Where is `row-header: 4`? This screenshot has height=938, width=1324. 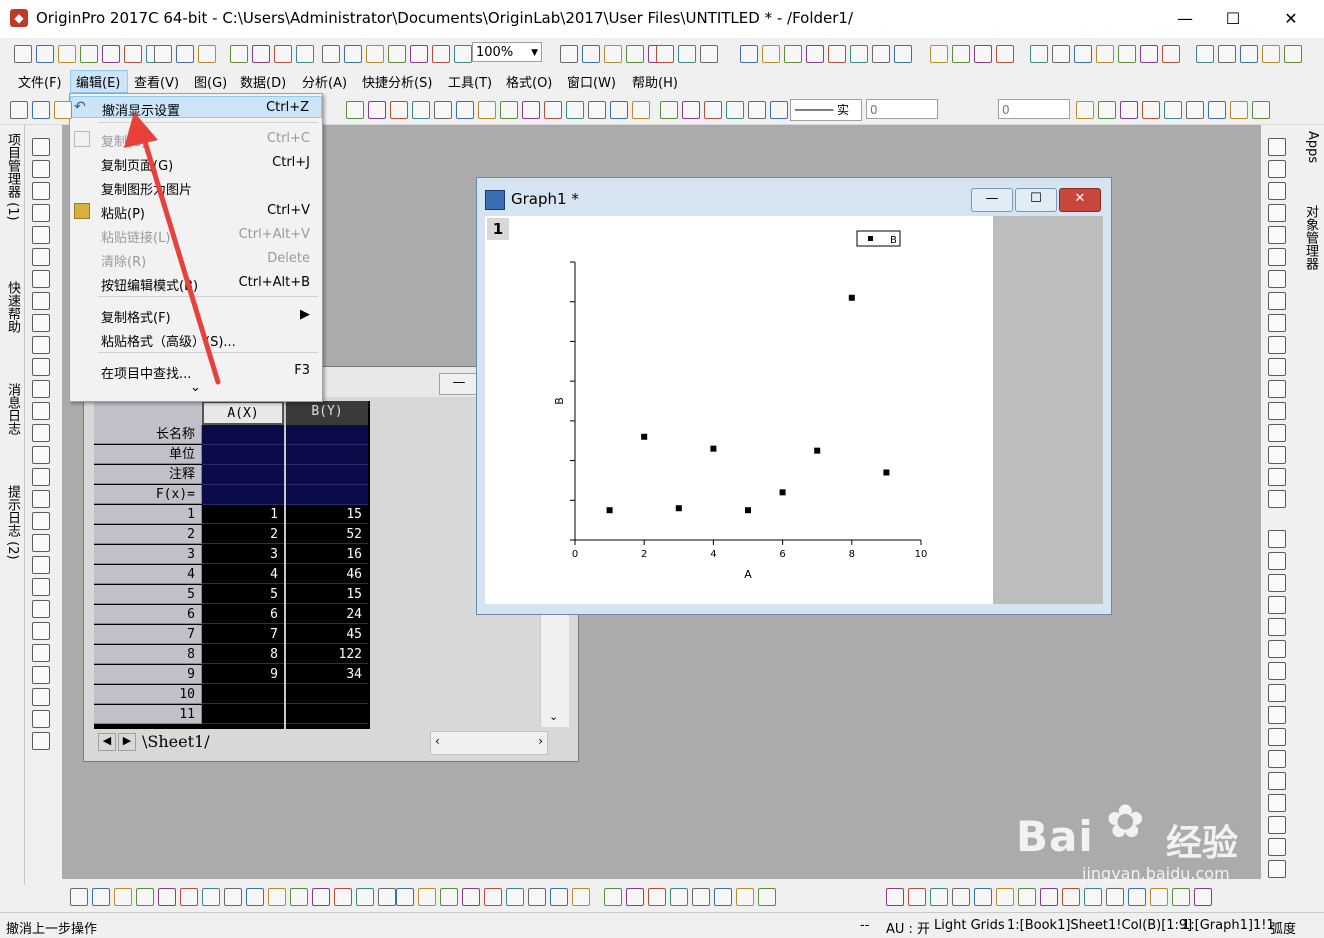 row-header: 4 is located at coordinates (148, 574).